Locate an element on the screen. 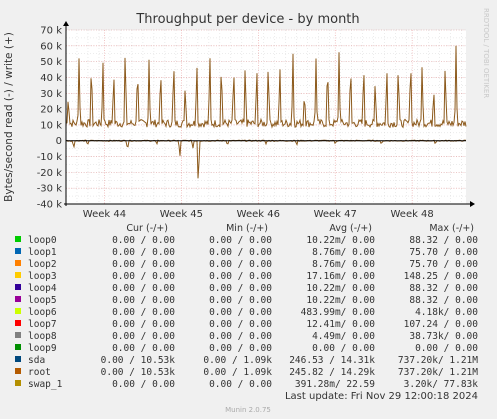 This screenshot has width=497, height=419. legend-max: 148.25 / 0.00 is located at coordinates (441, 276).